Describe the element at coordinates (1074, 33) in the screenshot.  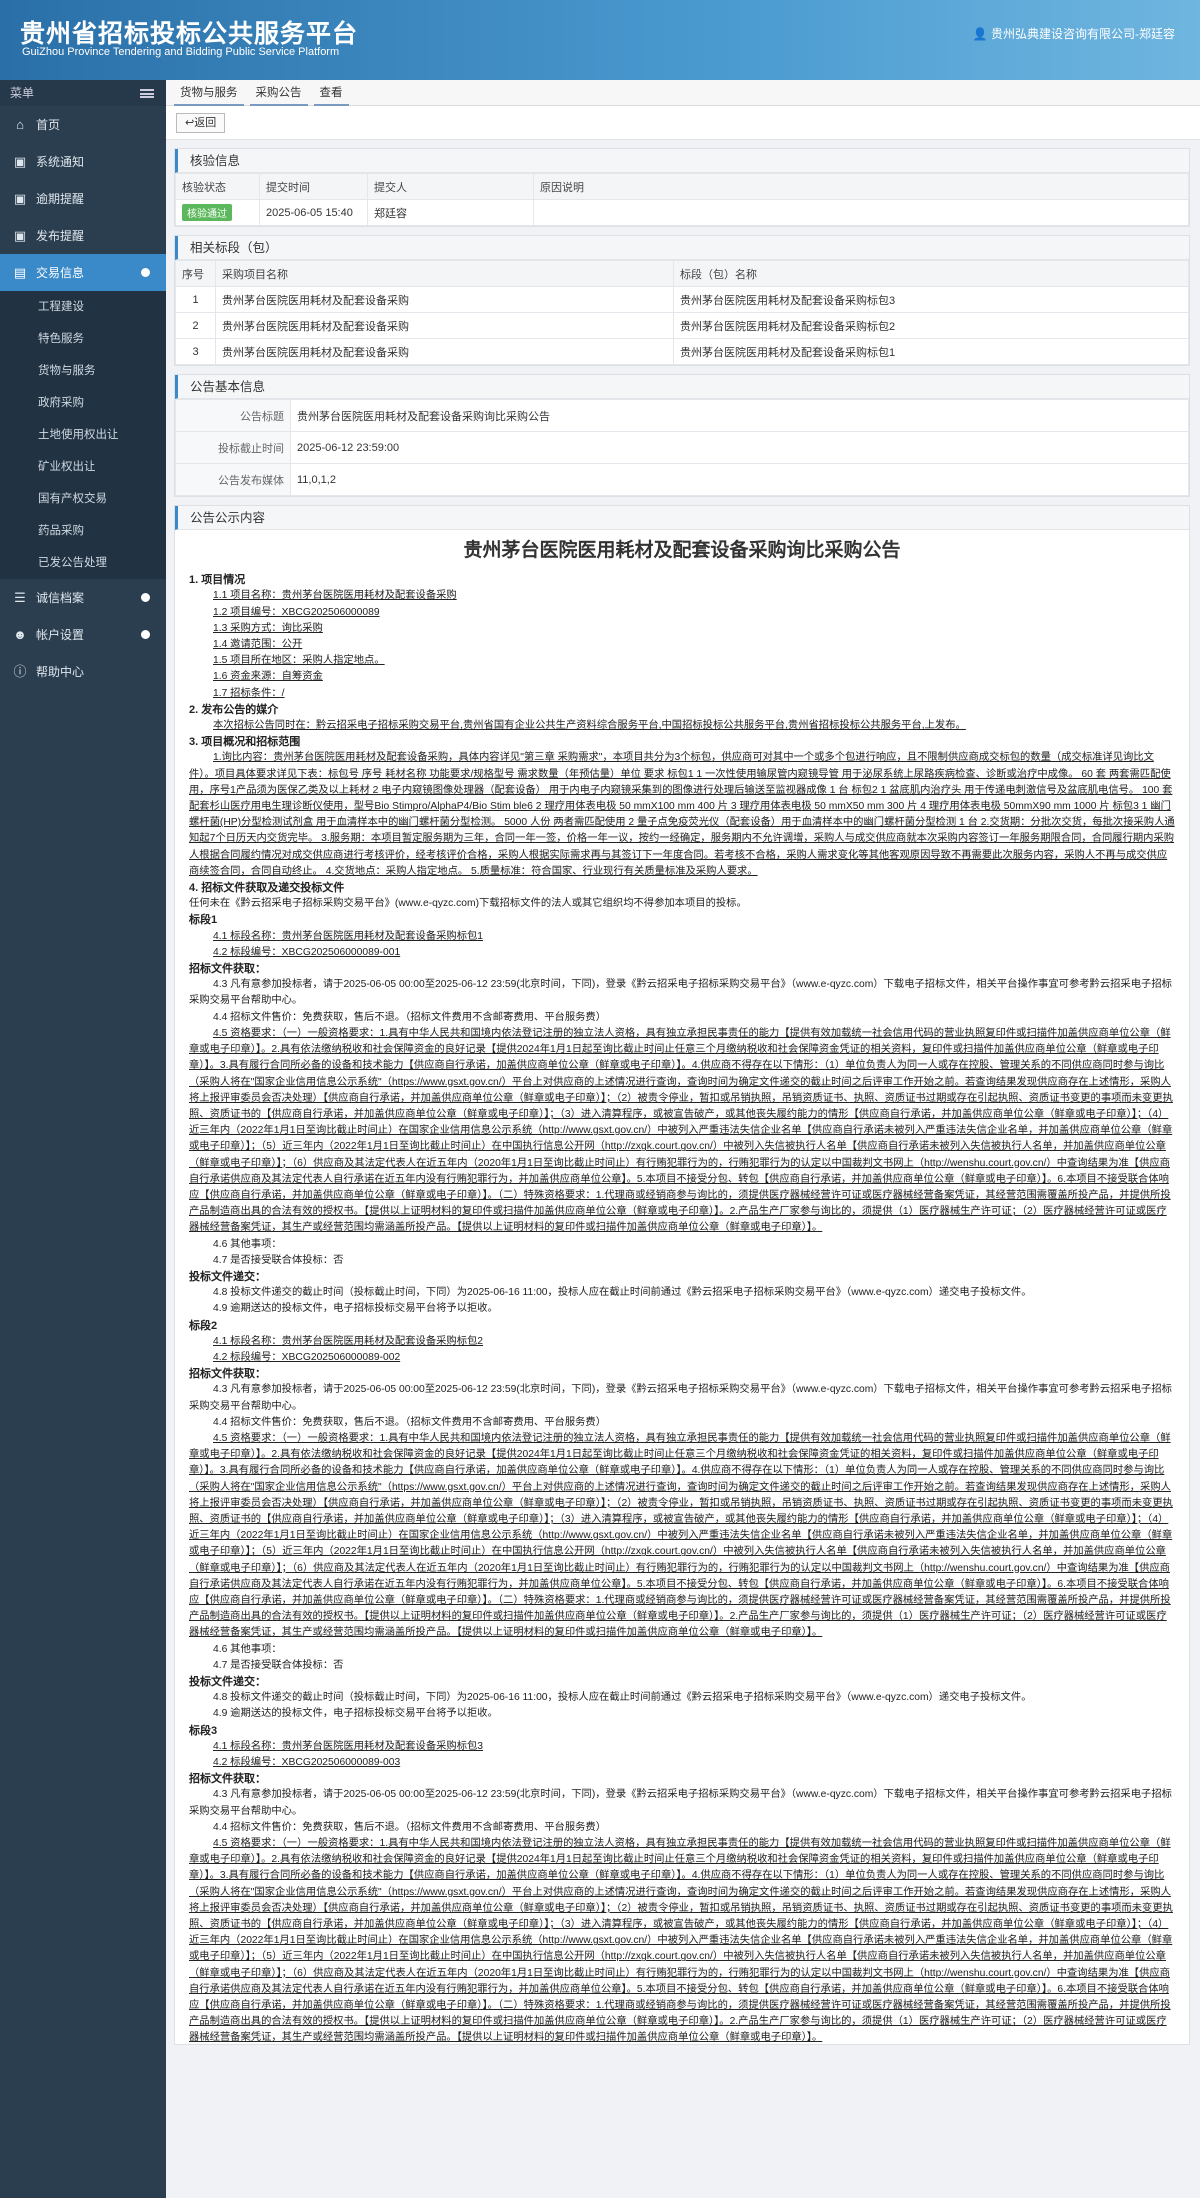
I see `current-user: 👤 贵州弘典建设咨询有限公司-郑廷容` at that location.